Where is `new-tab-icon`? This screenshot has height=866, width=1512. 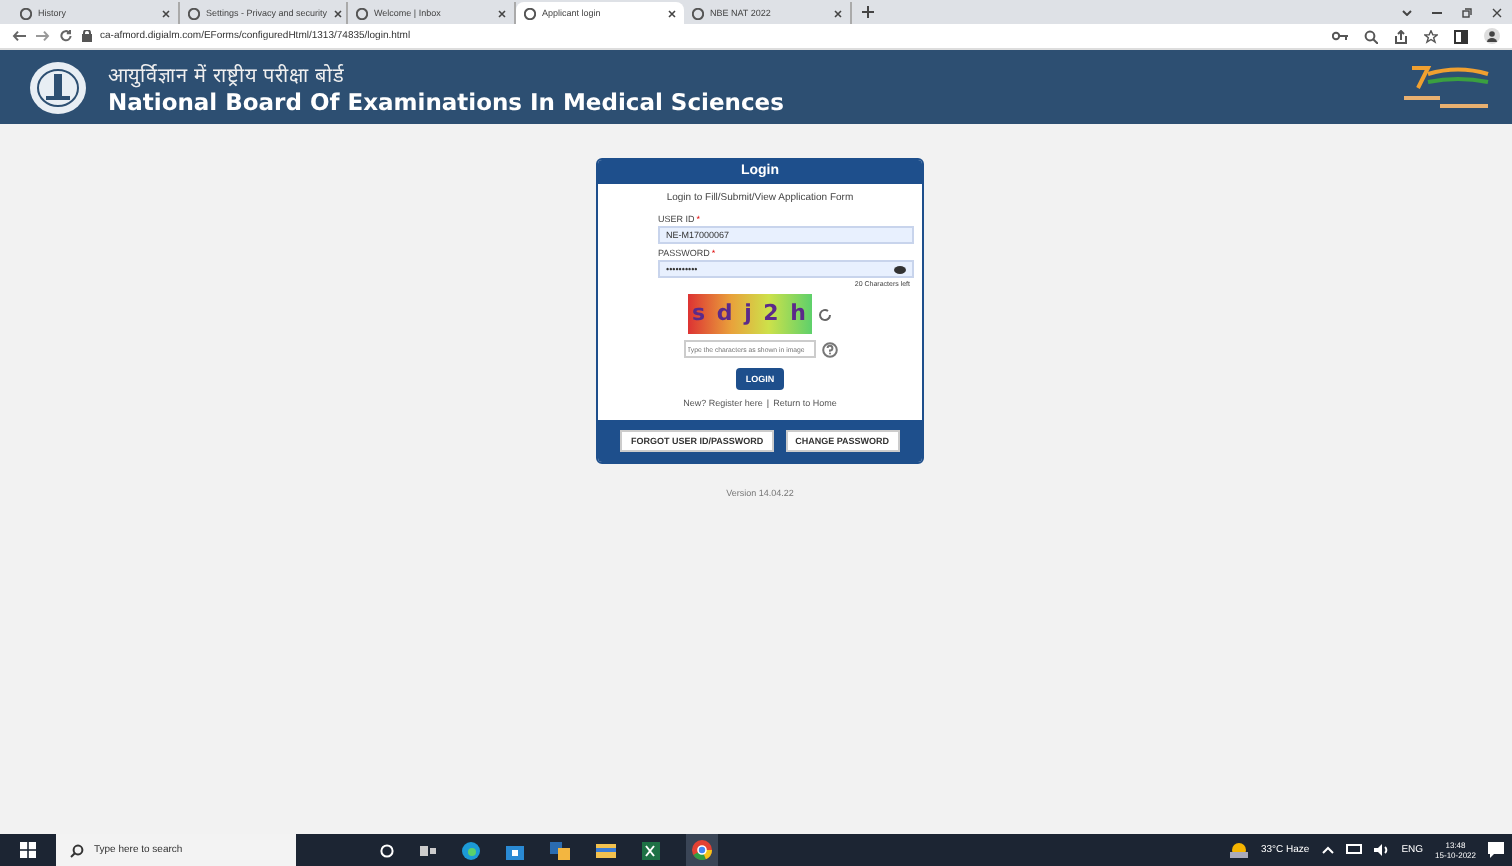
new-tab-icon is located at coordinates (868, 12).